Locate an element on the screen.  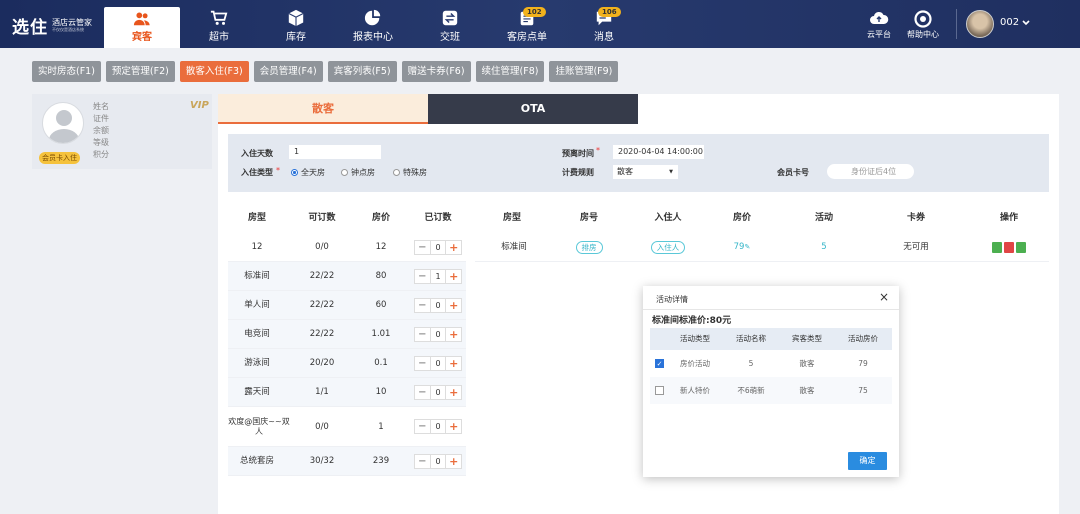
table-row: 标准间 排房 入住人 79 ✎ 5 无可用 is located at coordinates (762, 247).